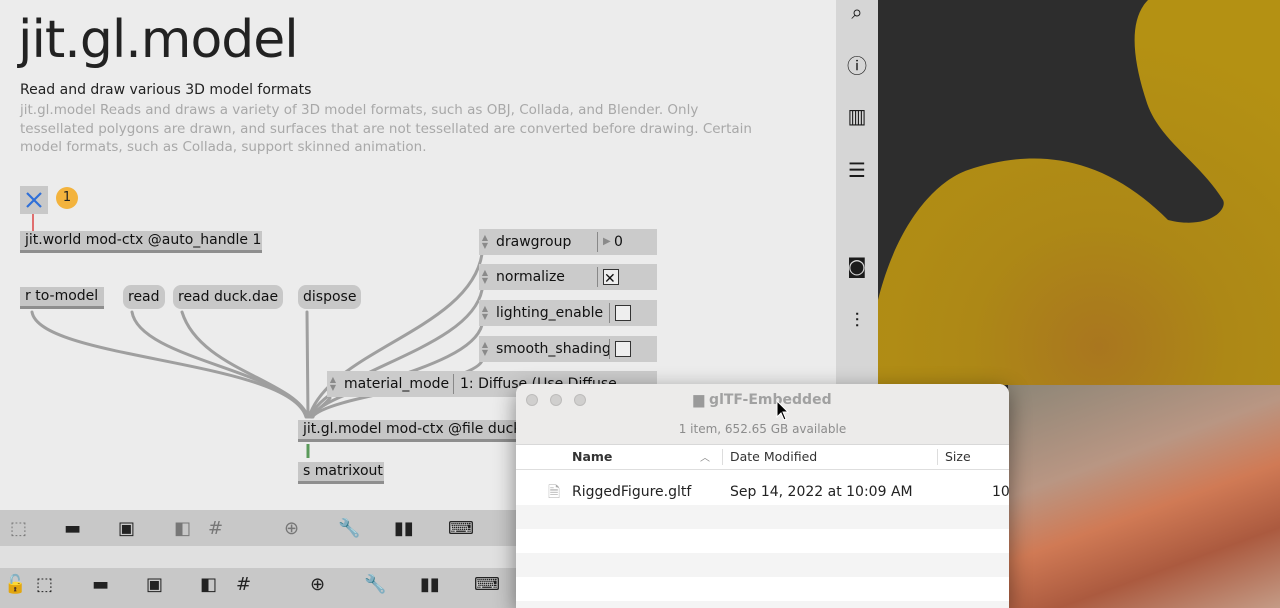 Image resolution: width=1280 pixels, height=608 pixels. I want to click on finder-status: 1 item, 652.65 GB available, so click(762, 429).